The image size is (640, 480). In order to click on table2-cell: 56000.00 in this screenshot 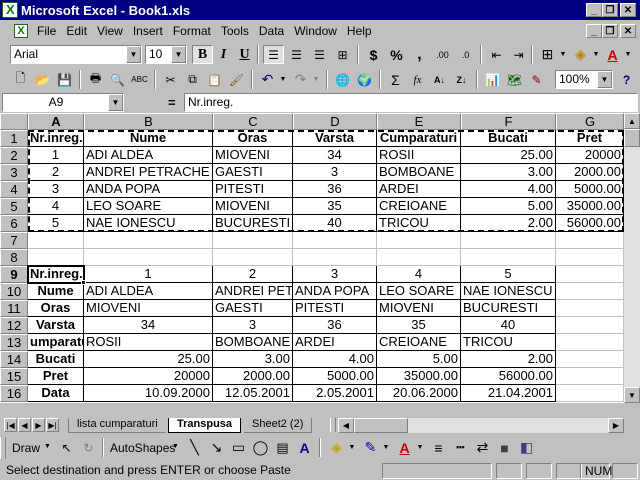, I will do `click(508, 376)`.